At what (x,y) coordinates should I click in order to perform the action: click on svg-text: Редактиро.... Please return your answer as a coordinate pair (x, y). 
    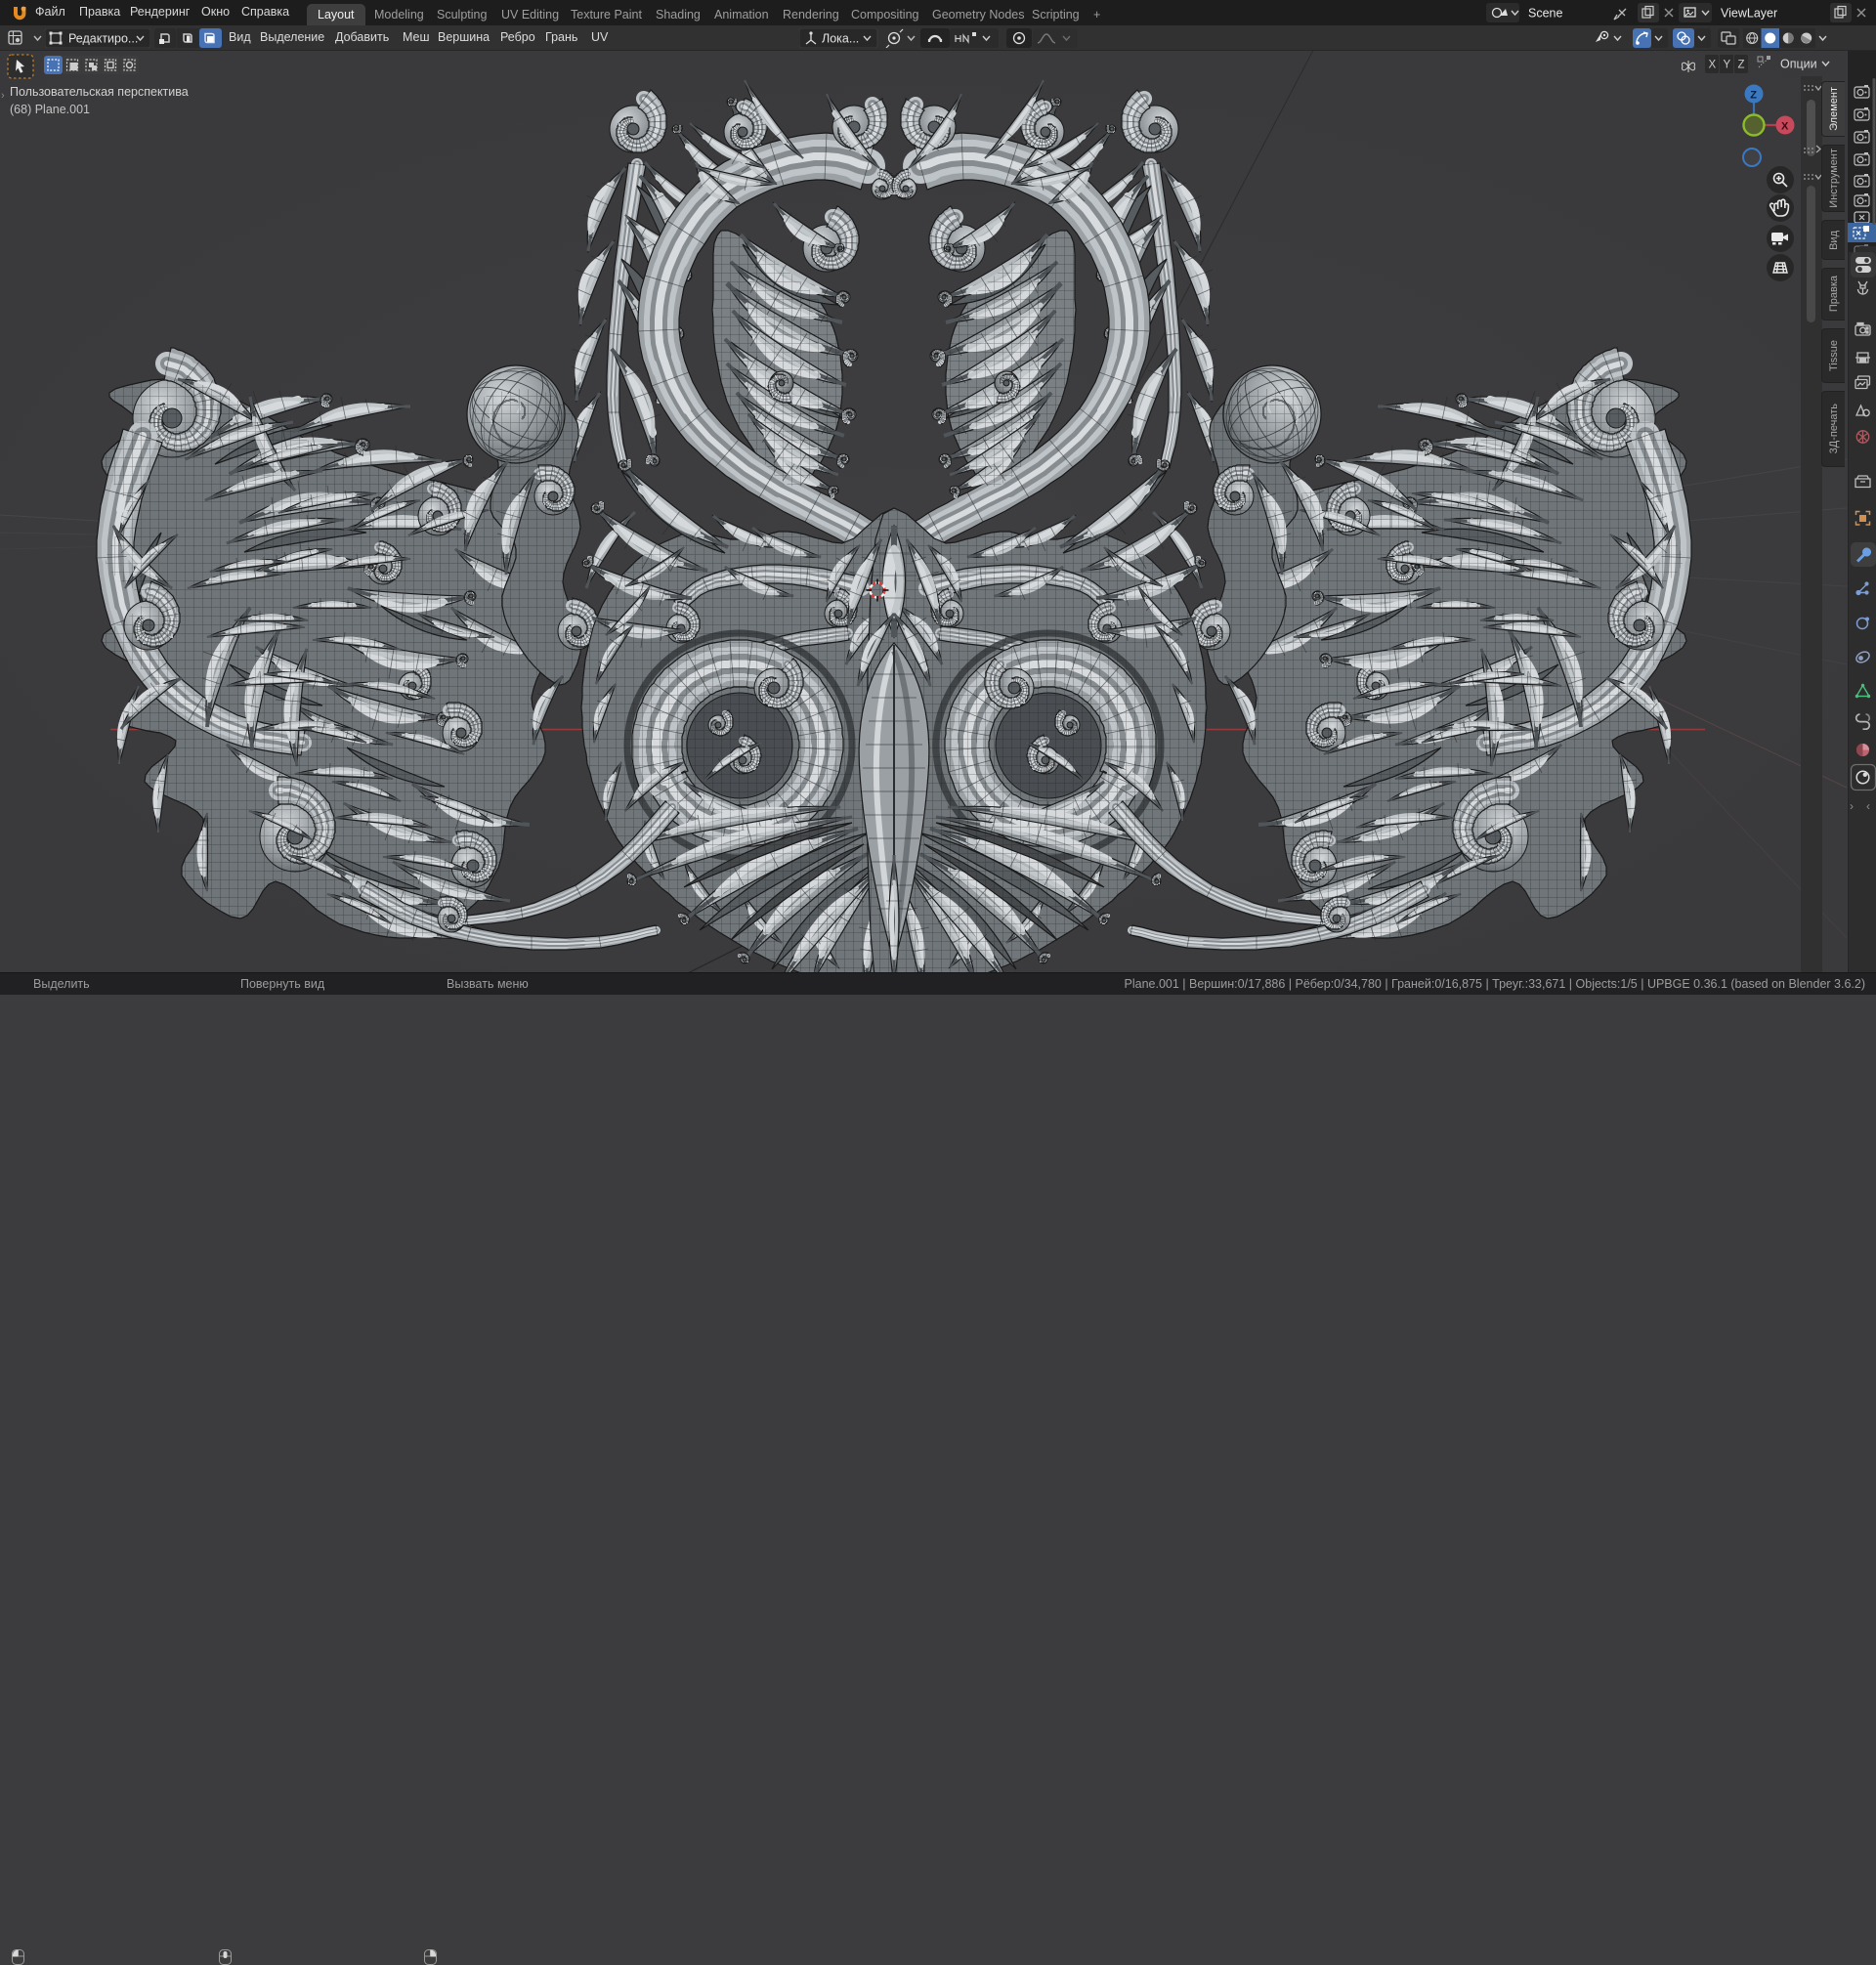
    Looking at the image, I should click on (103, 39).